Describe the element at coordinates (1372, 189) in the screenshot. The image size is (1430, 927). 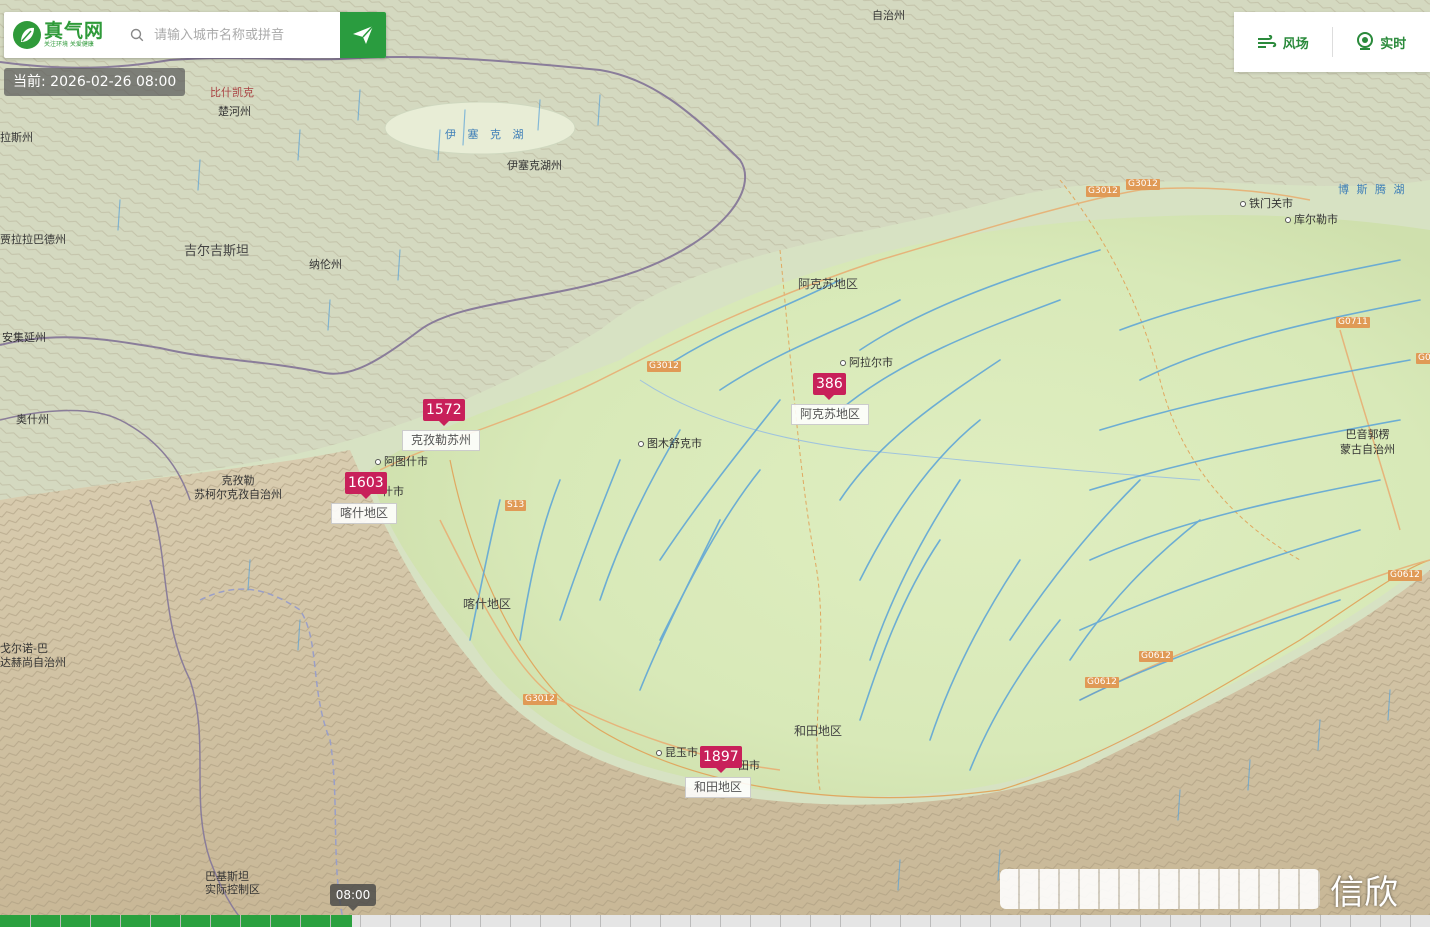
I see `place-bosten-lake: 博 斯 腾 湖` at that location.